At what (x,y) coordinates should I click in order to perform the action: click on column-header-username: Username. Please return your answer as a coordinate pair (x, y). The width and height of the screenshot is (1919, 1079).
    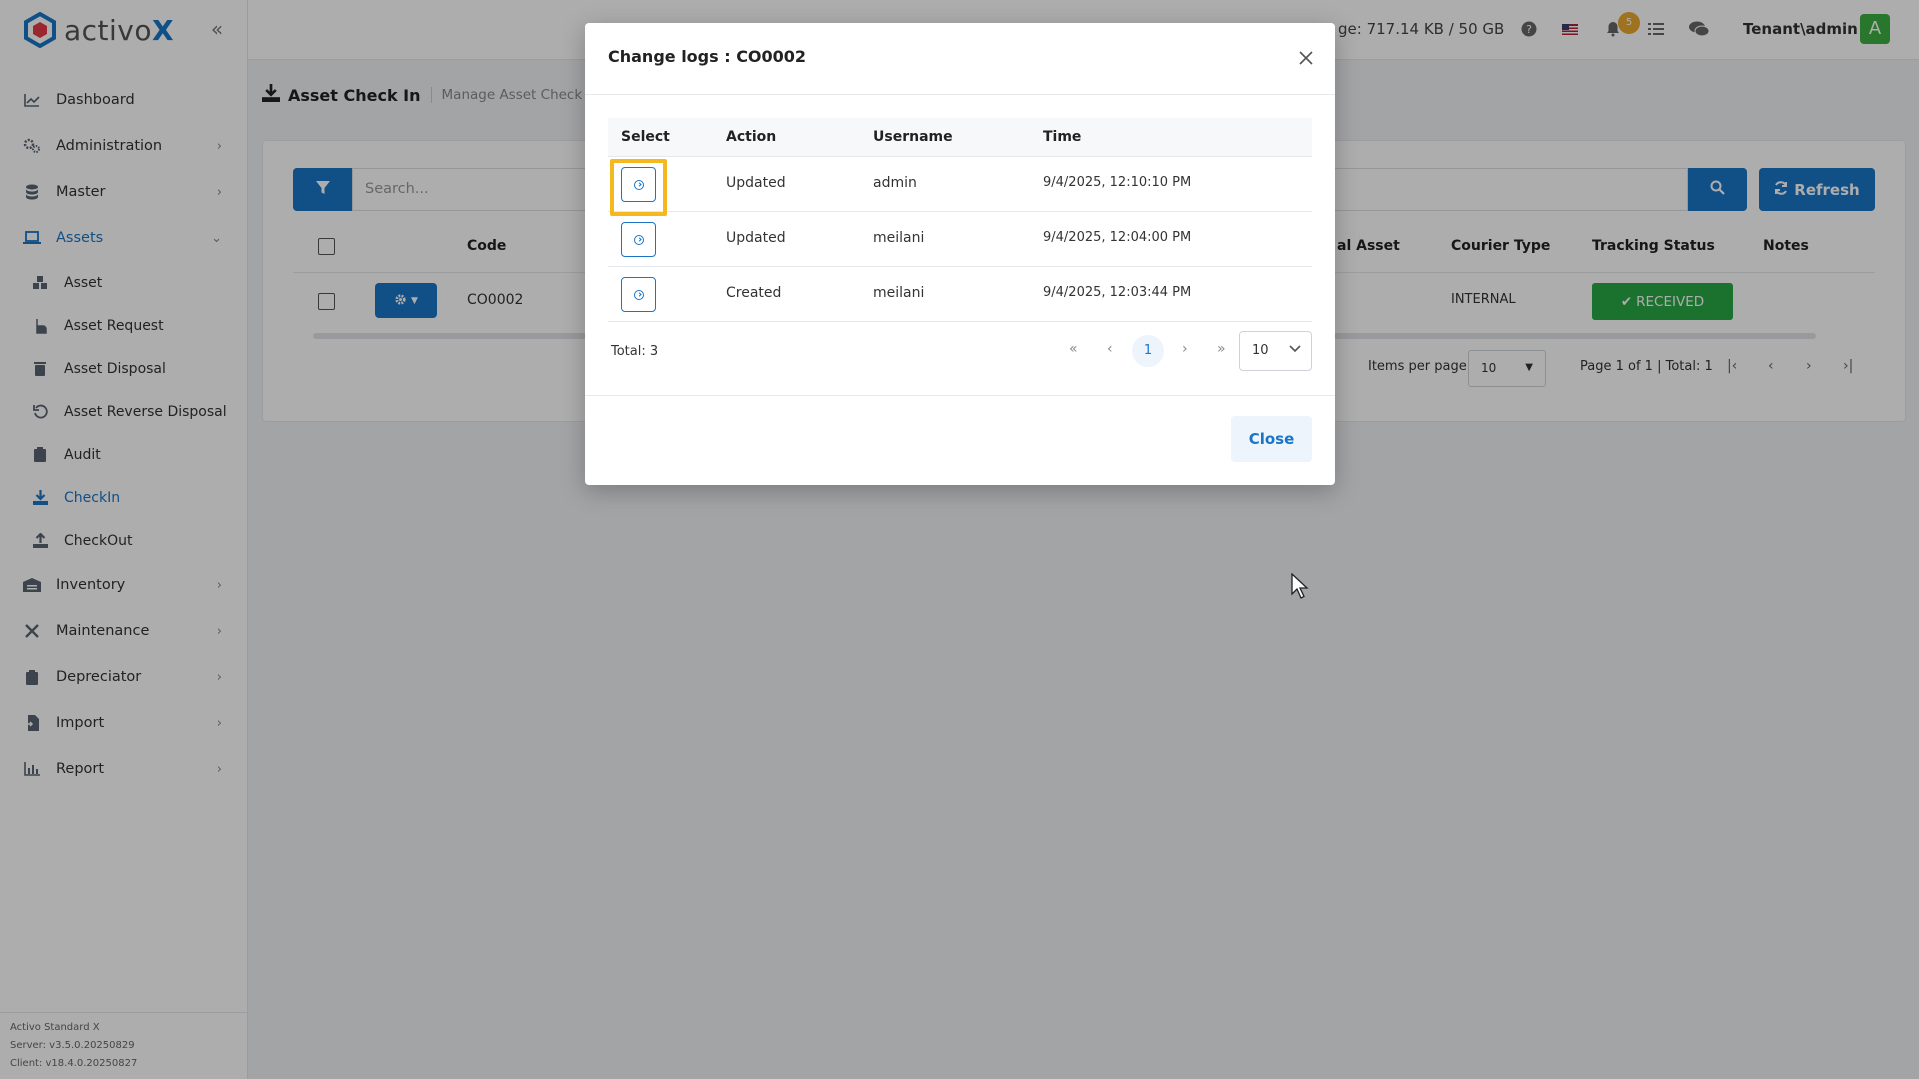
    Looking at the image, I should click on (913, 137).